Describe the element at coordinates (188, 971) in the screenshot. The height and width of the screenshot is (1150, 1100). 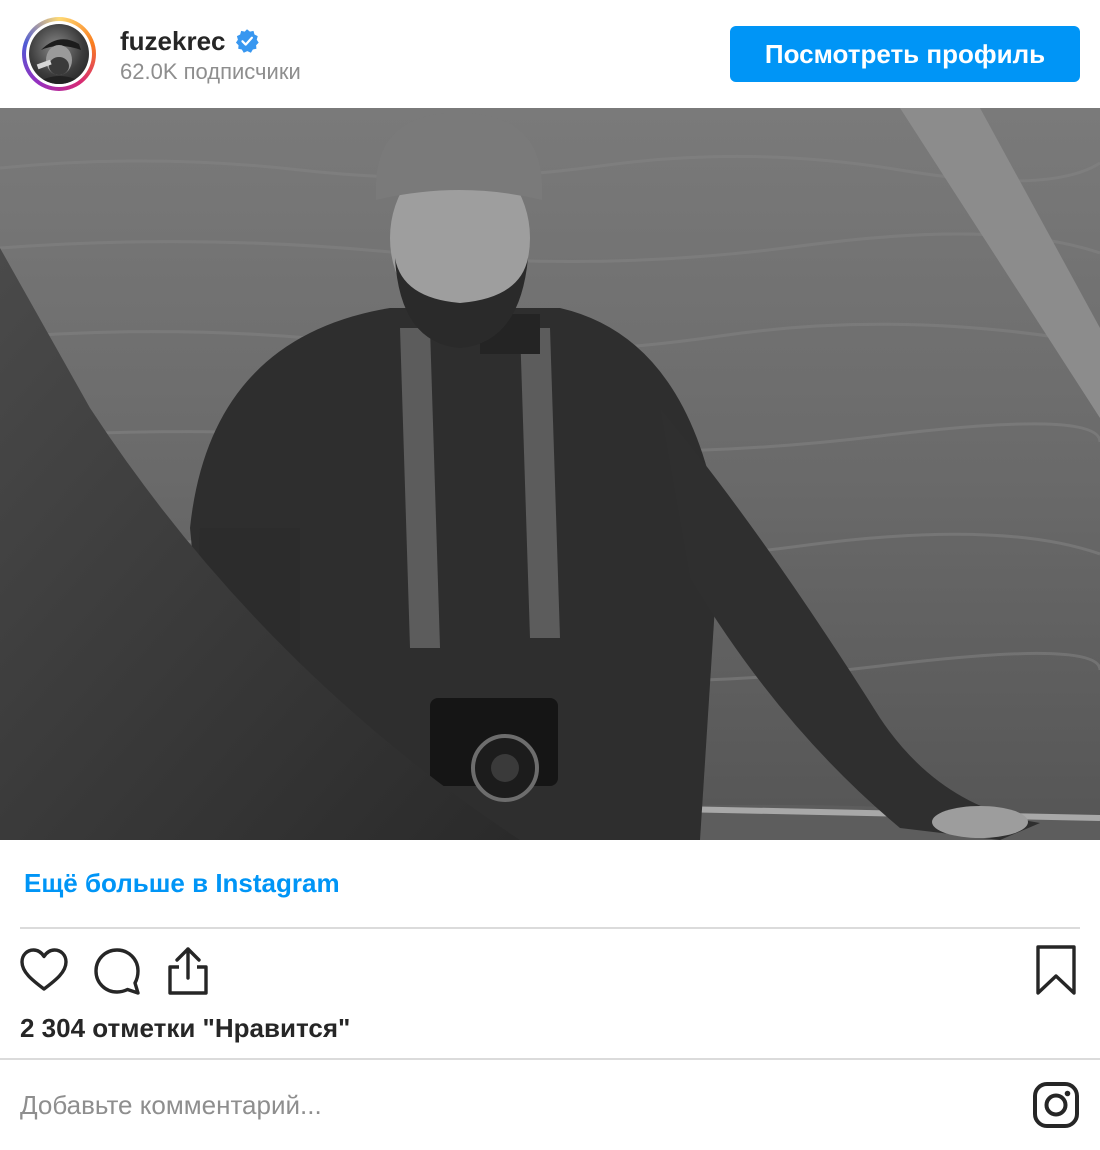
I see `share-icon` at that location.